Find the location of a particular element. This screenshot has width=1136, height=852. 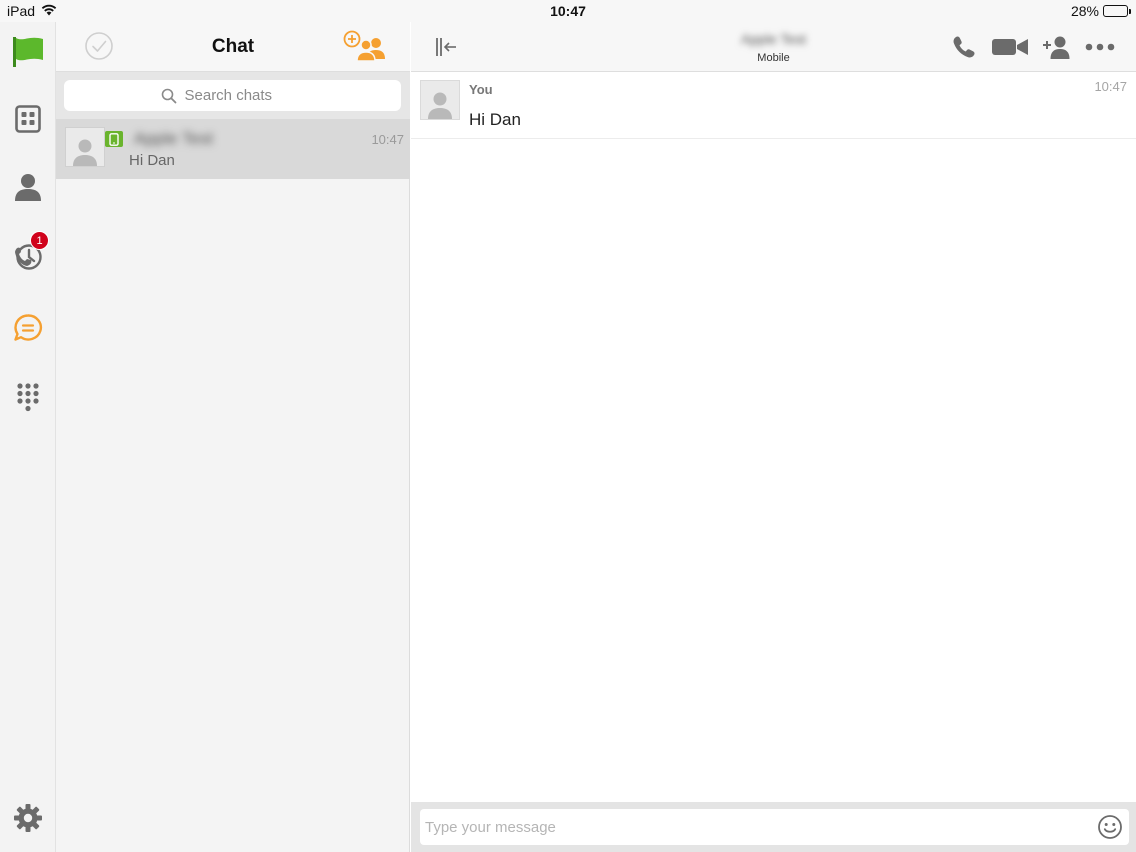

status-time: 10:47 is located at coordinates (568, 11).